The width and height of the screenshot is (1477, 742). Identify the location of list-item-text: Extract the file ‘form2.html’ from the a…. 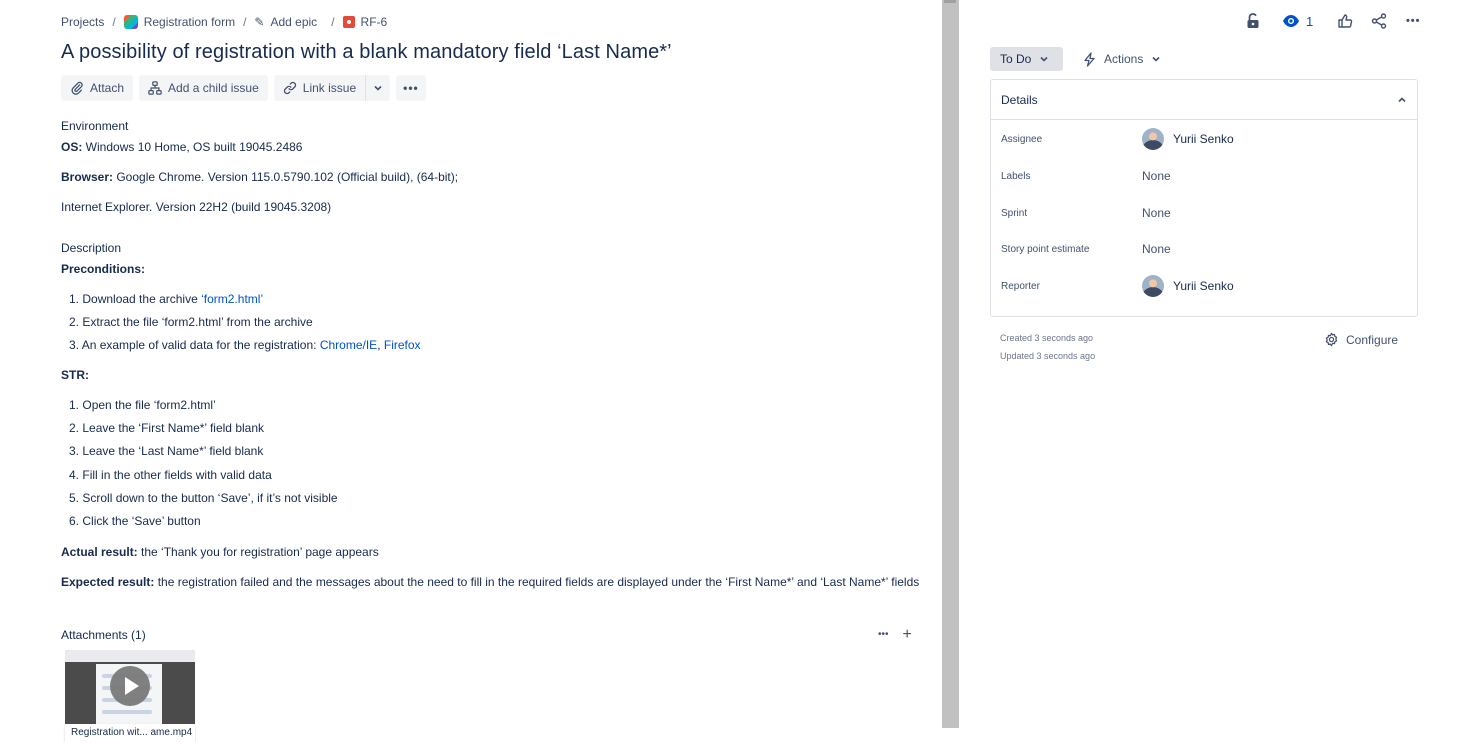
(197, 322).